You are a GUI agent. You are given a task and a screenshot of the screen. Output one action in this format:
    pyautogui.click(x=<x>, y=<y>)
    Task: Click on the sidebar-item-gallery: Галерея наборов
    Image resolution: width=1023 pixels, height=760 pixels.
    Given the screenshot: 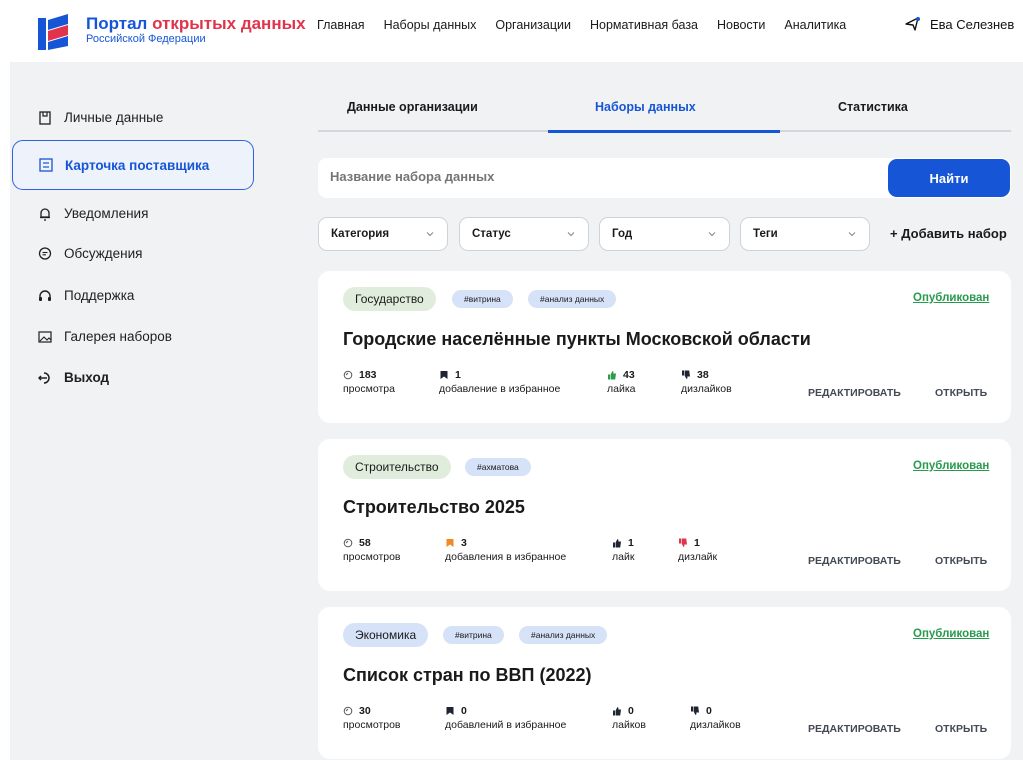 What is the action you would take?
    pyautogui.click(x=105, y=336)
    